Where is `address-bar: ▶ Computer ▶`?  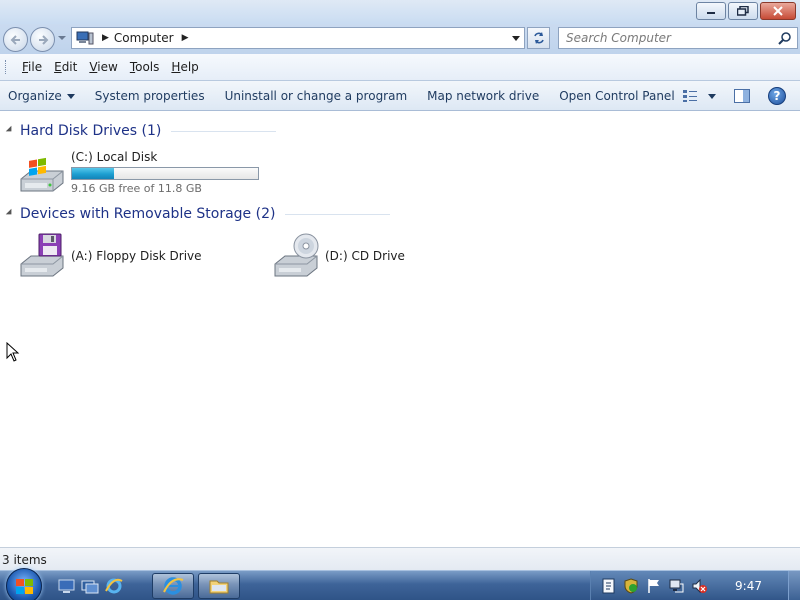 address-bar: ▶ Computer ▶ is located at coordinates (298, 38).